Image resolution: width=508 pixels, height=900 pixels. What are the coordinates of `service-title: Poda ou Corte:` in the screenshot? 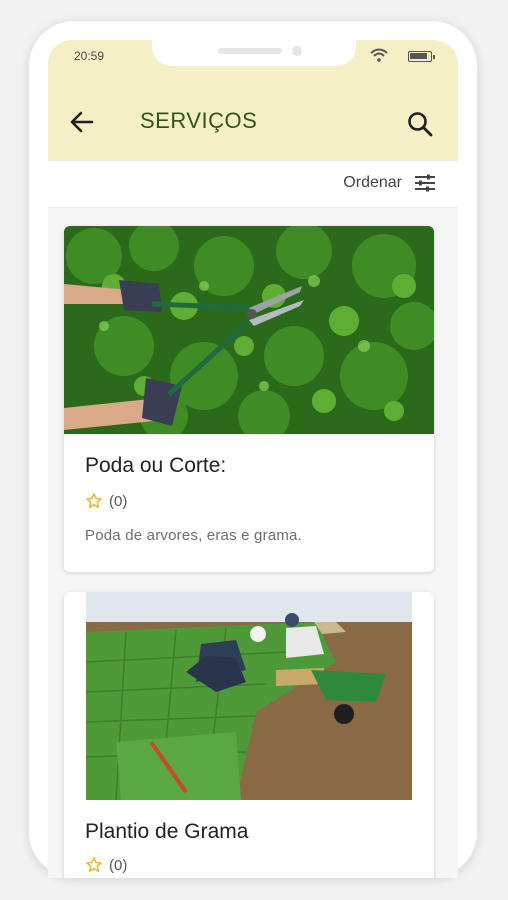 It's located at (156, 465).